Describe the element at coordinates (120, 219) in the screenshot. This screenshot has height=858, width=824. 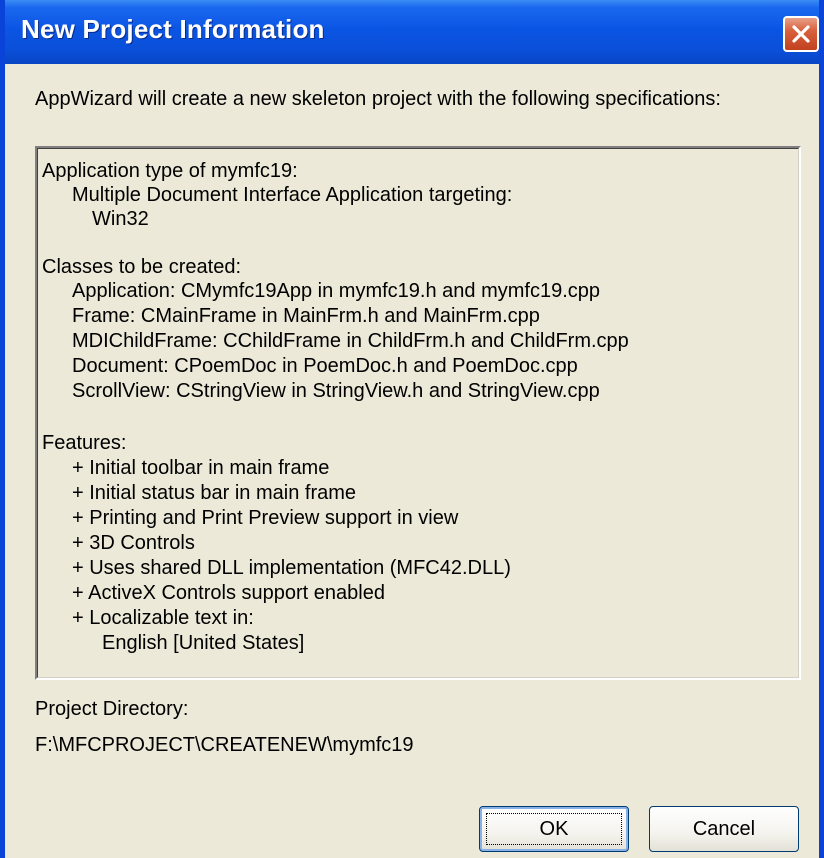
I see `spec-line: Win32` at that location.